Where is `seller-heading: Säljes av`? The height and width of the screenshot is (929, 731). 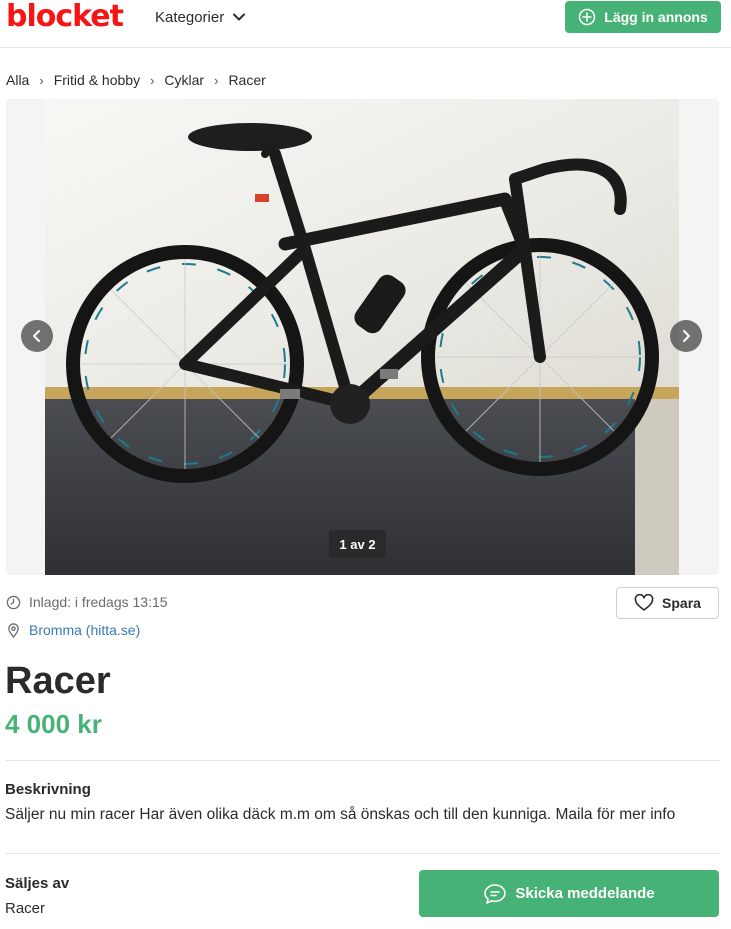
seller-heading: Säljes av is located at coordinates (37, 883).